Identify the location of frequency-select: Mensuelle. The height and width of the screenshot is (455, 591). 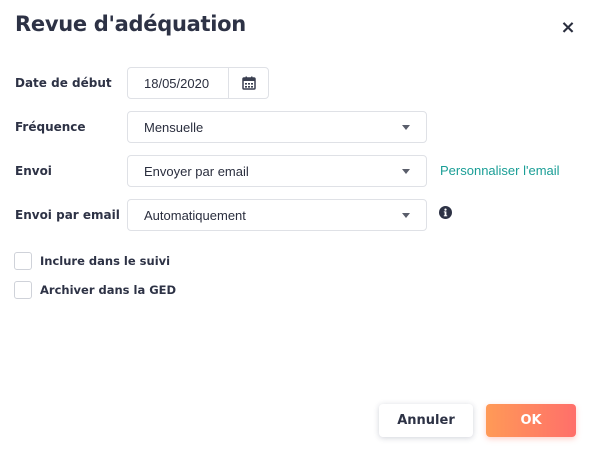
(277, 127).